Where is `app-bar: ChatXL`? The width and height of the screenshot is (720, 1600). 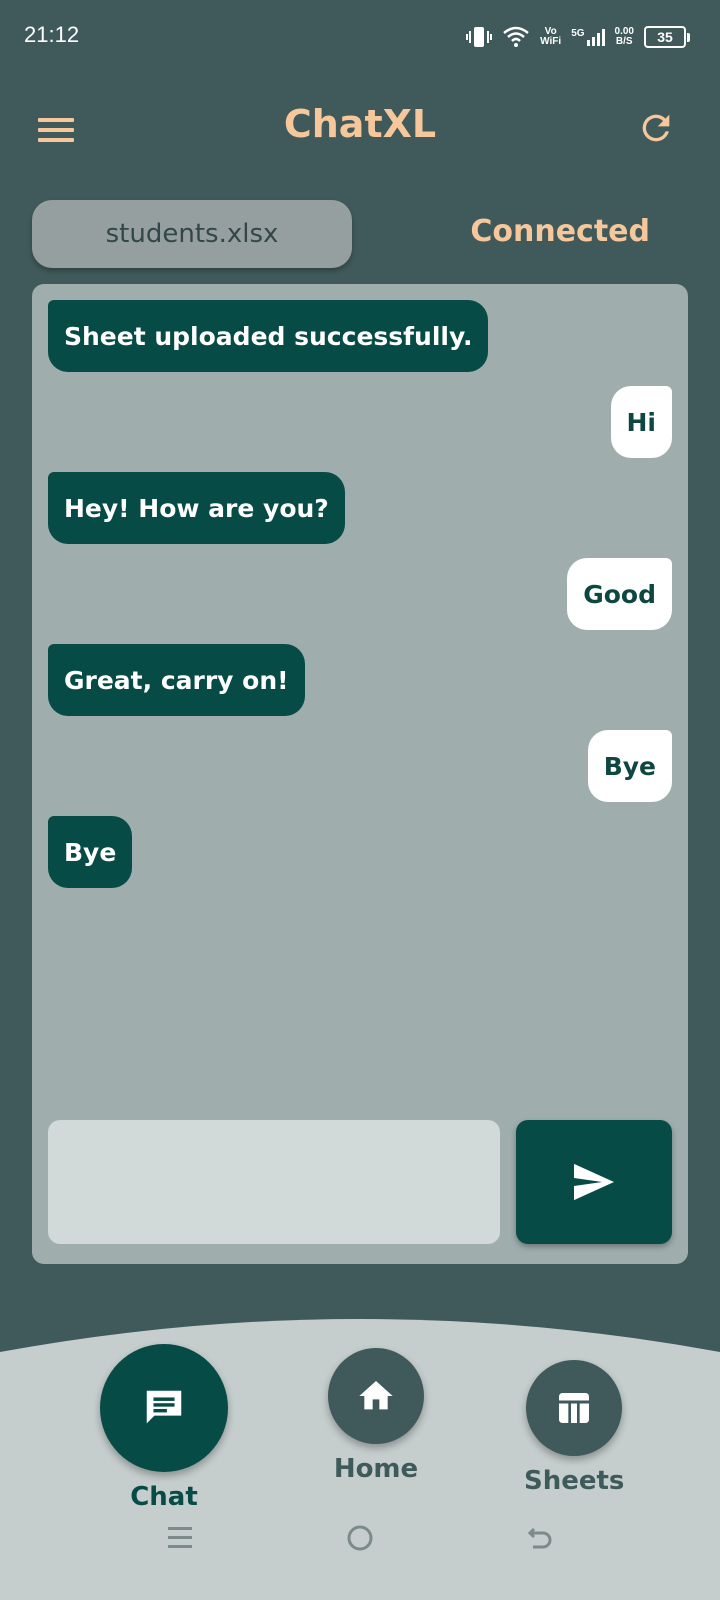
app-bar: ChatXL is located at coordinates (360, 130).